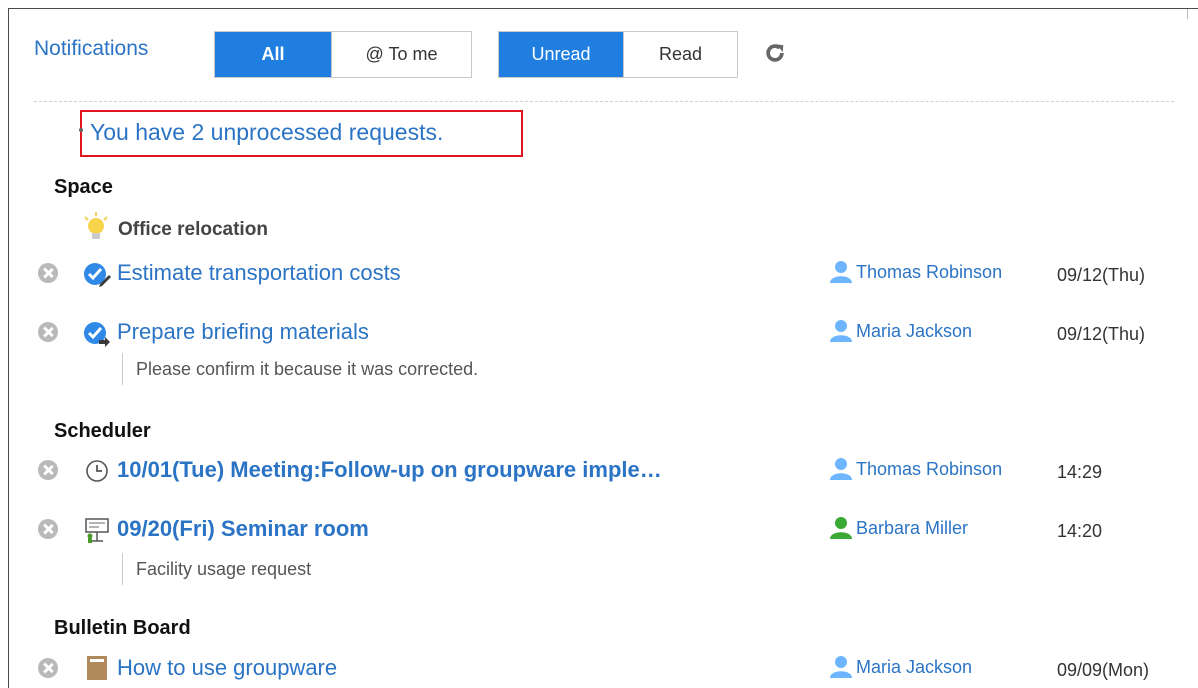  Describe the element at coordinates (96, 225) in the screenshot. I see `space-lightbulb-icon` at that location.